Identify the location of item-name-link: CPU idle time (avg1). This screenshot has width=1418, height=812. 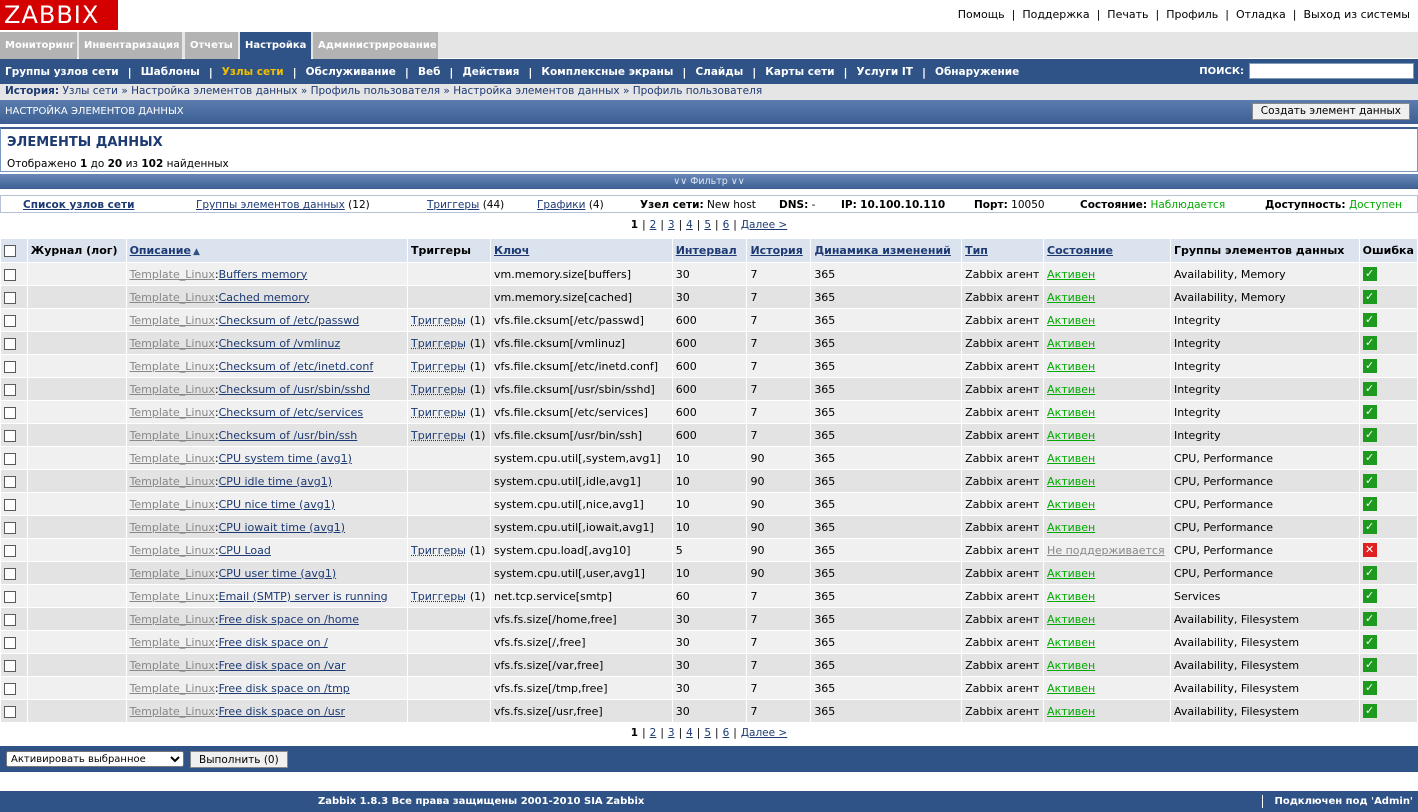
(275, 481).